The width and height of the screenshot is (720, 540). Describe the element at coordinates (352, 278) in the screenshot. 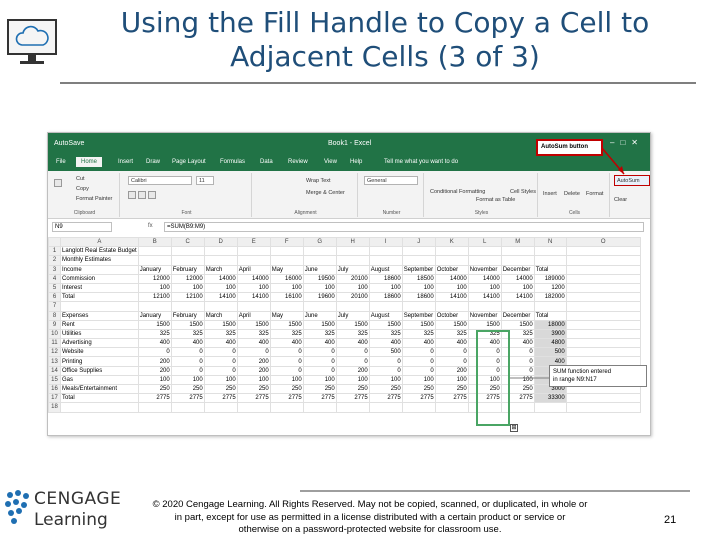

I see `cell: 20100` at that location.